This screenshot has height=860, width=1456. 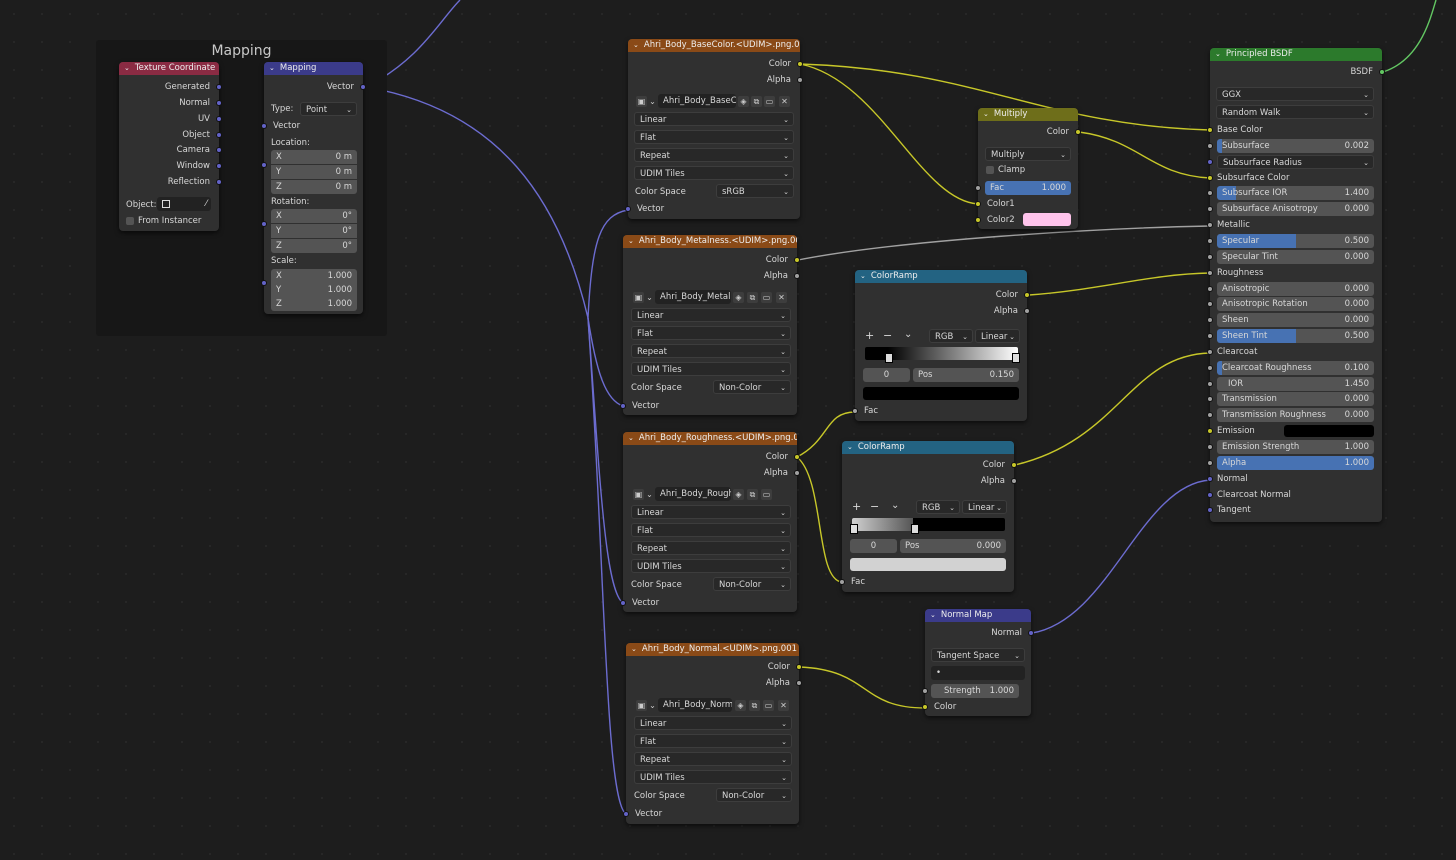 I want to click on input-slider: Subsurface 0.002, so click(x=1295, y=145).